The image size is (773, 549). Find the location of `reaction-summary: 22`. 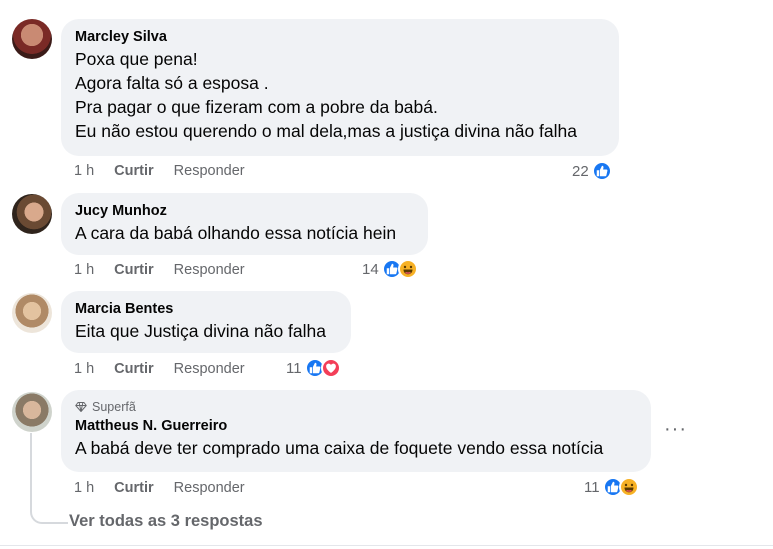

reaction-summary: 22 is located at coordinates (592, 171).